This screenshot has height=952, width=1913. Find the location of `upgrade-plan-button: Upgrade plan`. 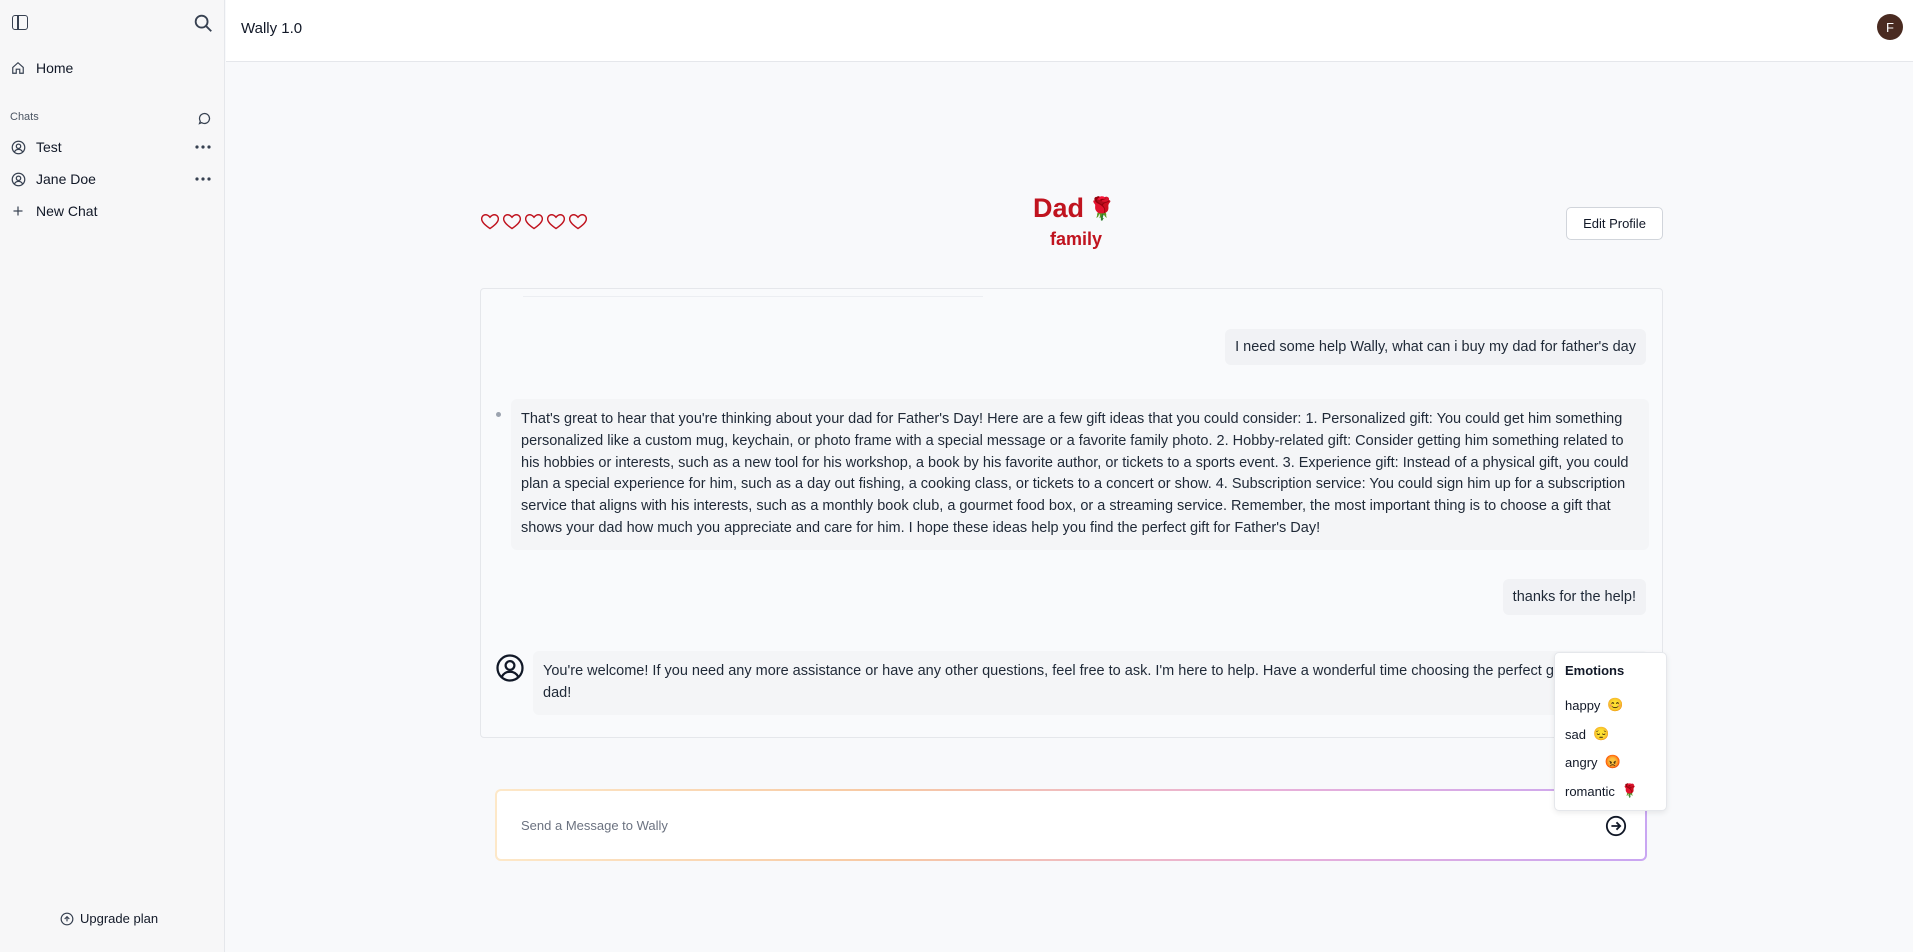

upgrade-plan-button: Upgrade plan is located at coordinates (109, 918).